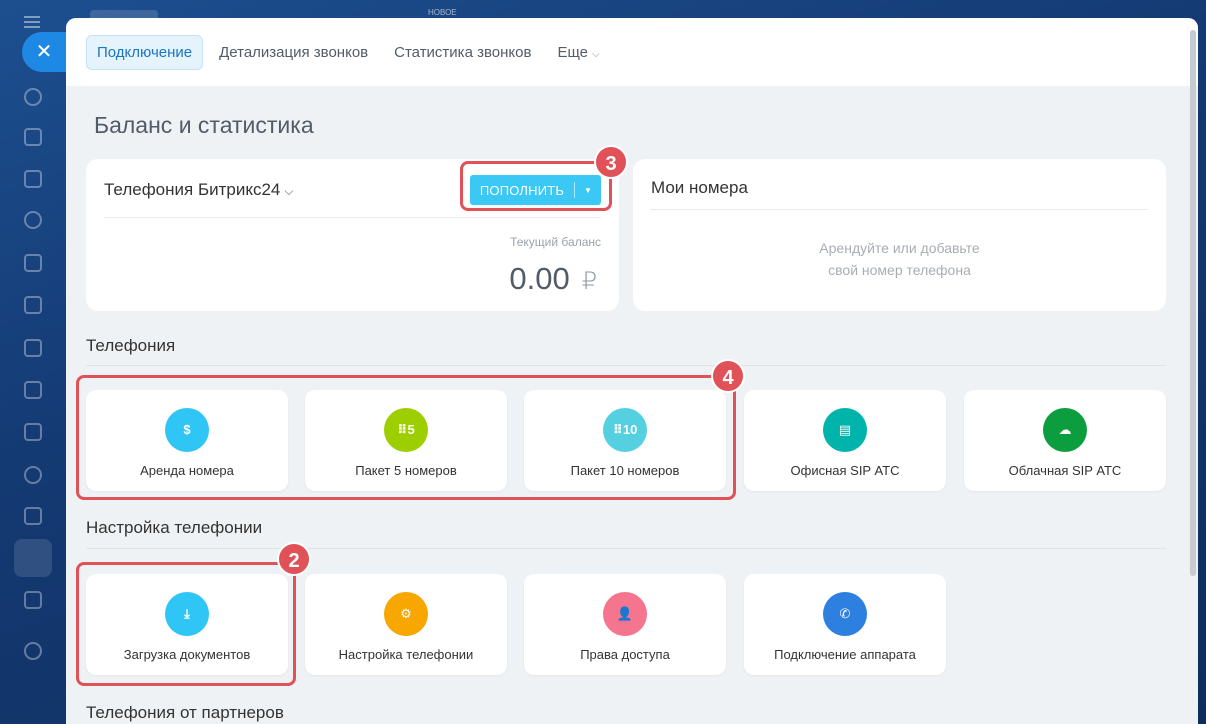  I want to click on telephony-tile-label: Офисная SIP АТС, so click(845, 470).